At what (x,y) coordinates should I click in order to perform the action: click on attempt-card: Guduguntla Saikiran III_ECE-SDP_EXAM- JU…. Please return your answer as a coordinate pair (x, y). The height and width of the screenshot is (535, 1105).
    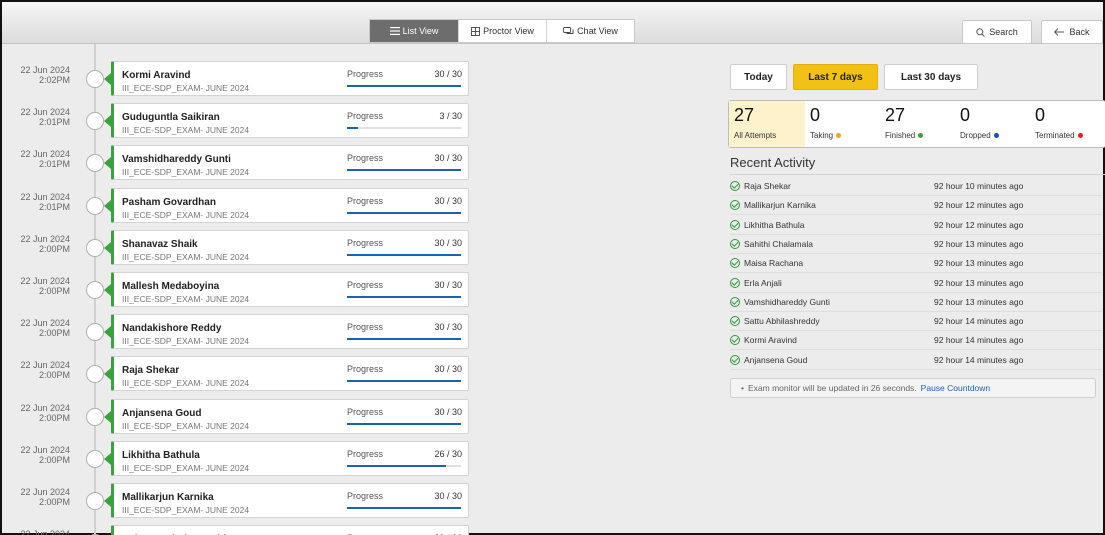
    Looking at the image, I should click on (290, 121).